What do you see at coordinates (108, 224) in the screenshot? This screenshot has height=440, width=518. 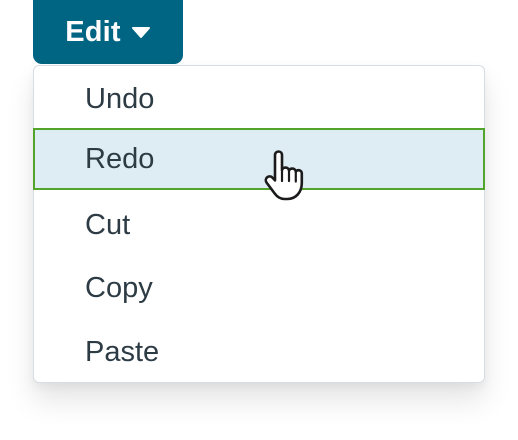 I see `menu-item-cut-label: Cut` at bounding box center [108, 224].